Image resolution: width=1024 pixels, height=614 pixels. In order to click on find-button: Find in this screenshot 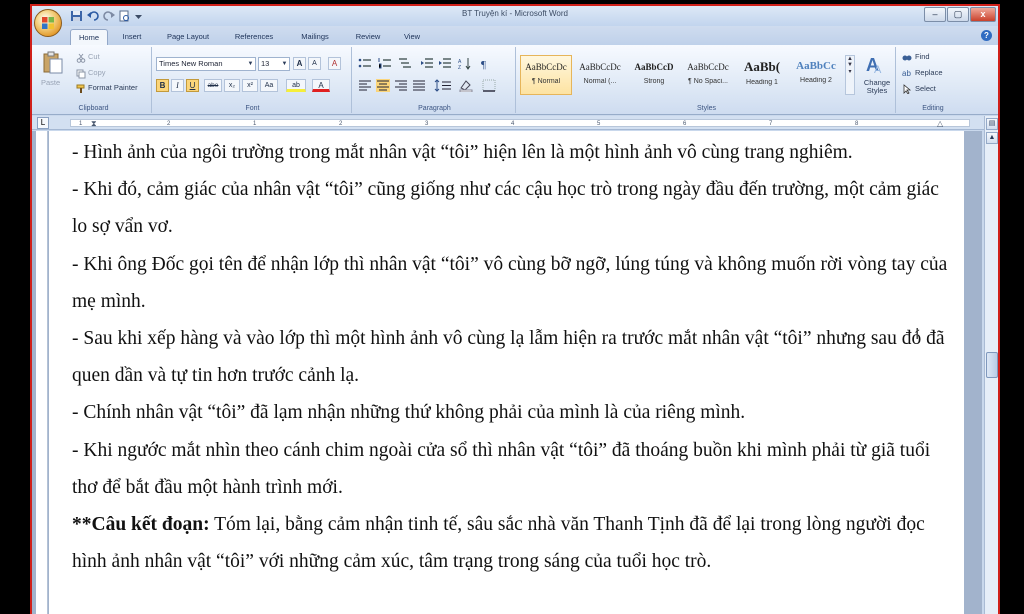, I will do `click(922, 57)`.